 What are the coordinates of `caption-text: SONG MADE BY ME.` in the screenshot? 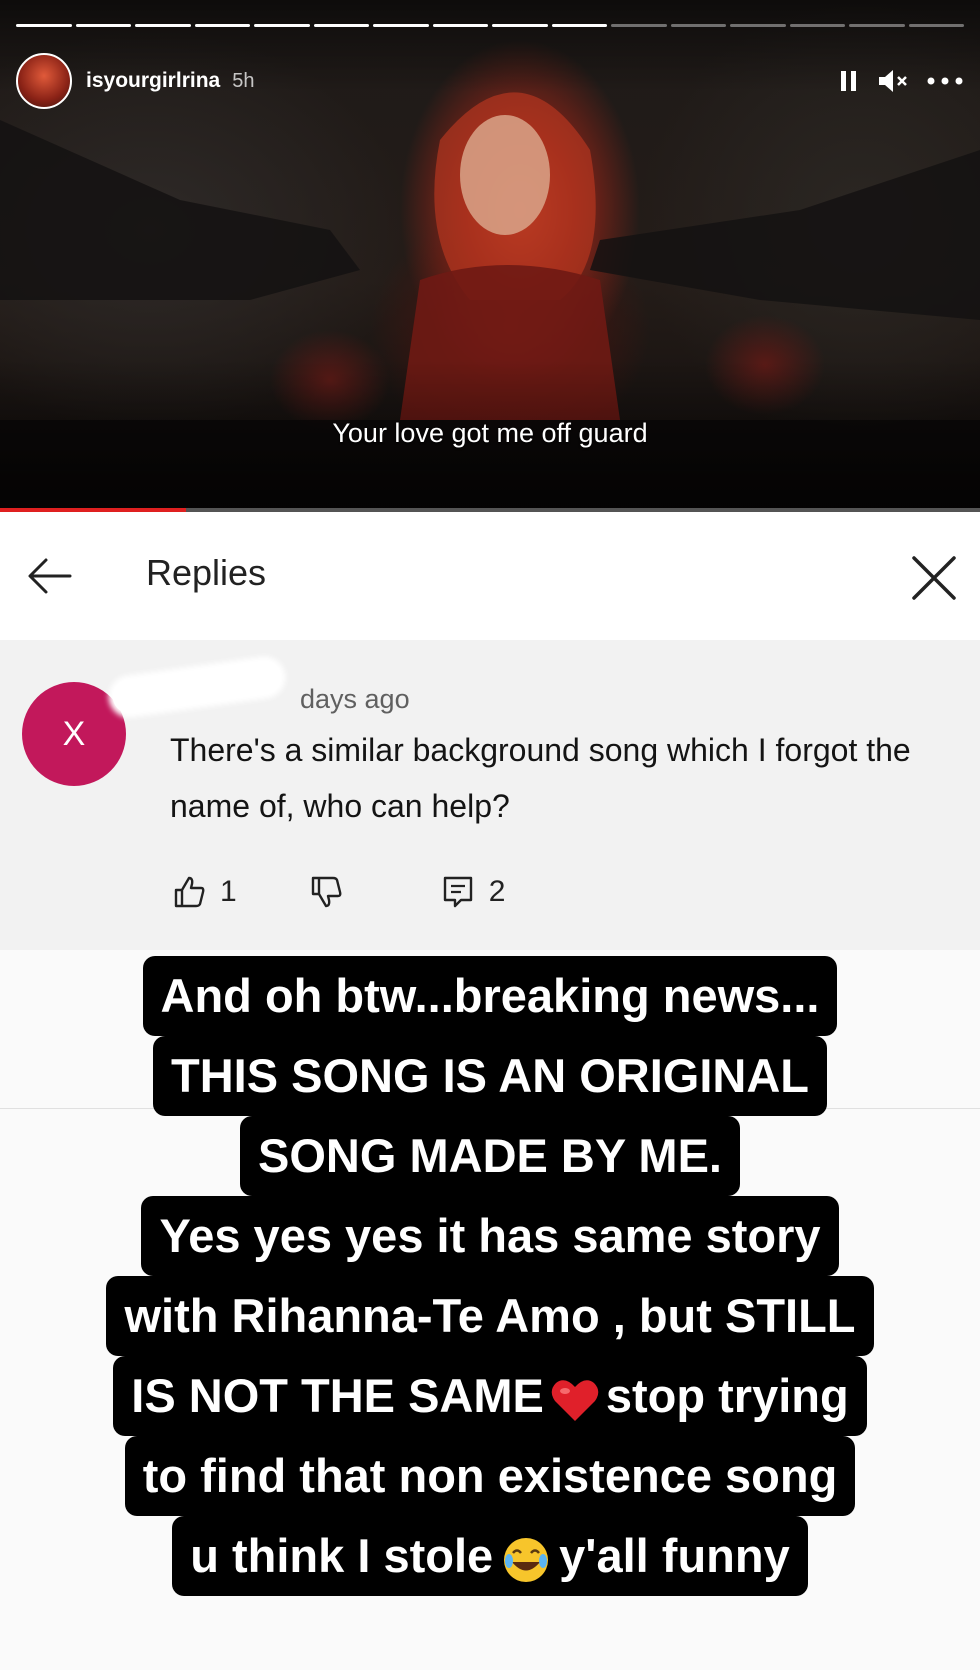 It's located at (490, 1155).